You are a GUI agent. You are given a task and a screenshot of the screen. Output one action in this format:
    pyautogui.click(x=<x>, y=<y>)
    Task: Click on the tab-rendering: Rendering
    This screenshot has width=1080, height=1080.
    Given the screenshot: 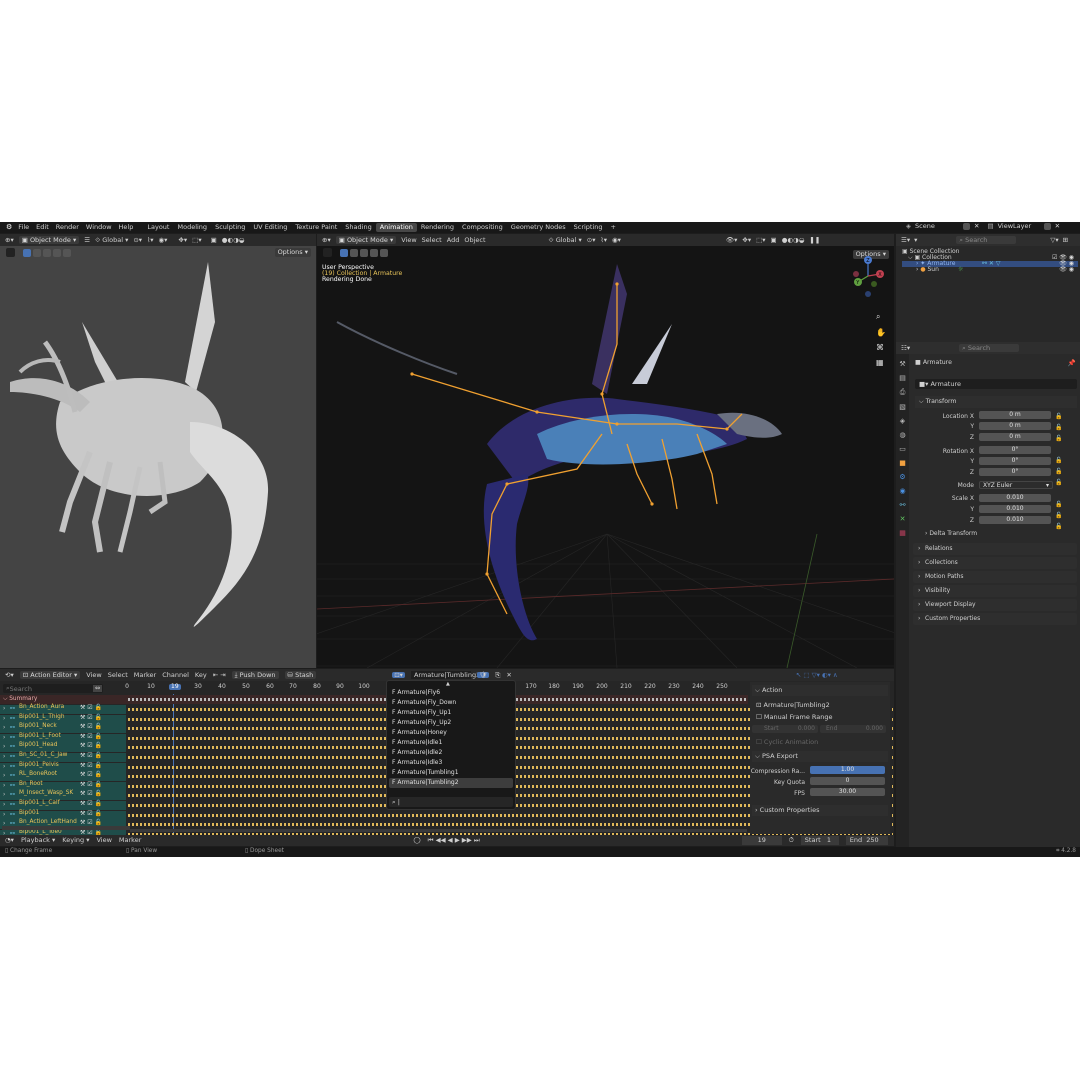 What is the action you would take?
    pyautogui.click(x=437, y=227)
    